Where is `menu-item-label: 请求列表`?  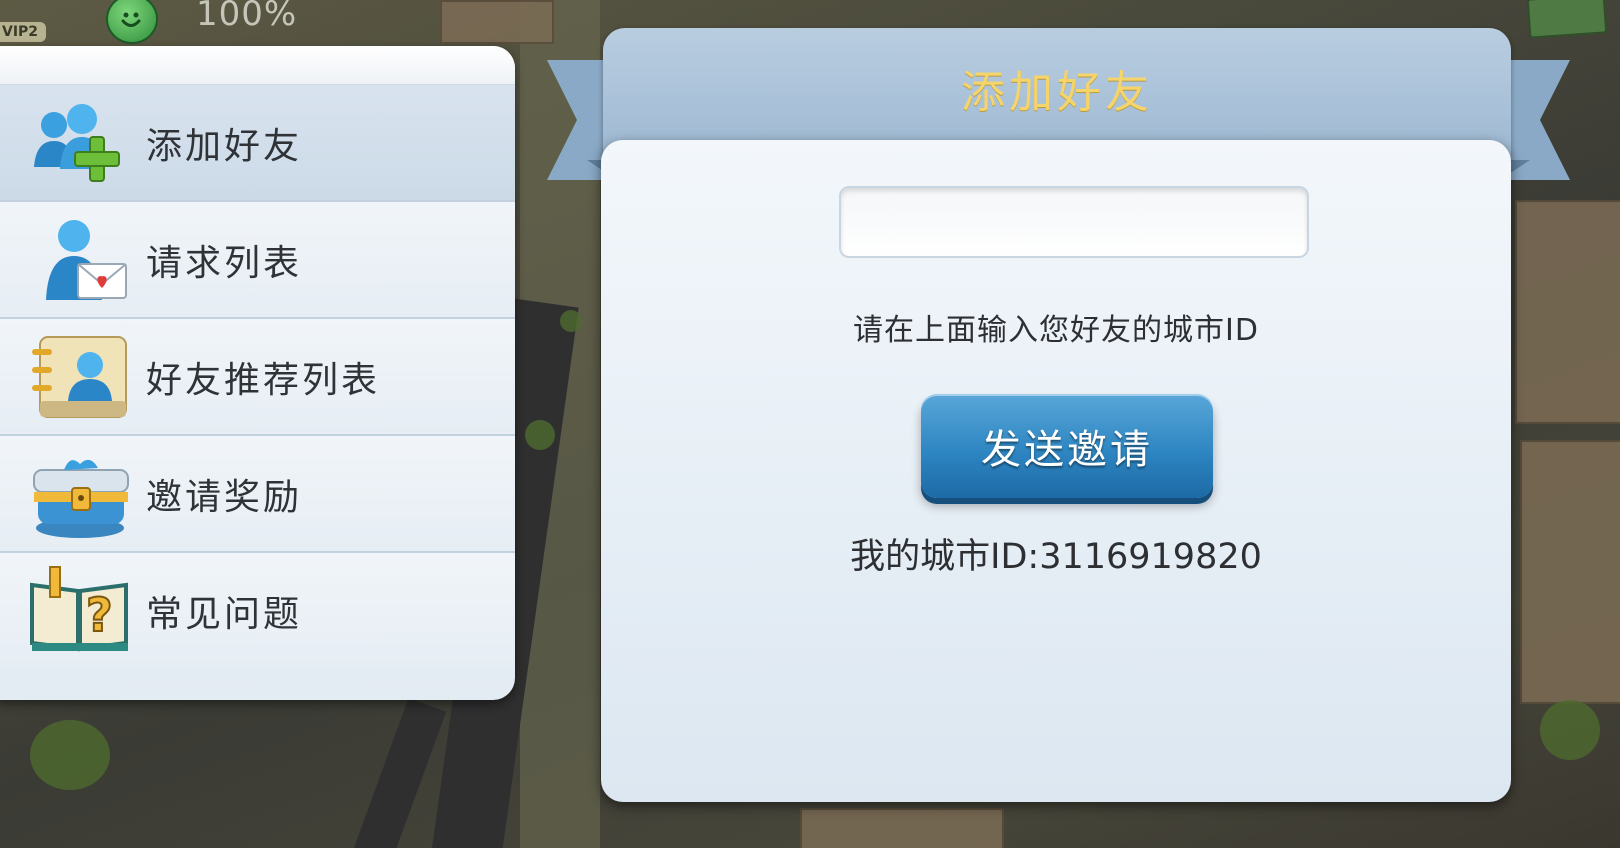 menu-item-label: 请求列表 is located at coordinates (224, 263).